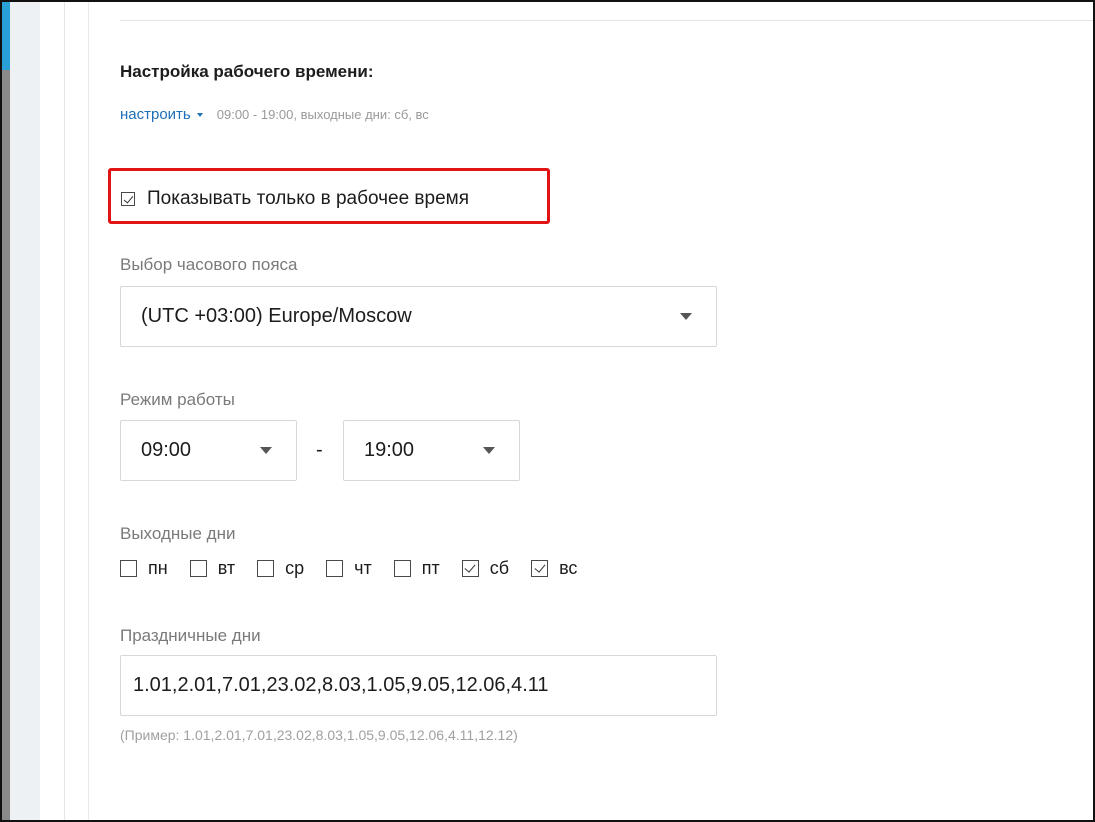  I want to click on holidays-label: Праздничные дни, so click(190, 635).